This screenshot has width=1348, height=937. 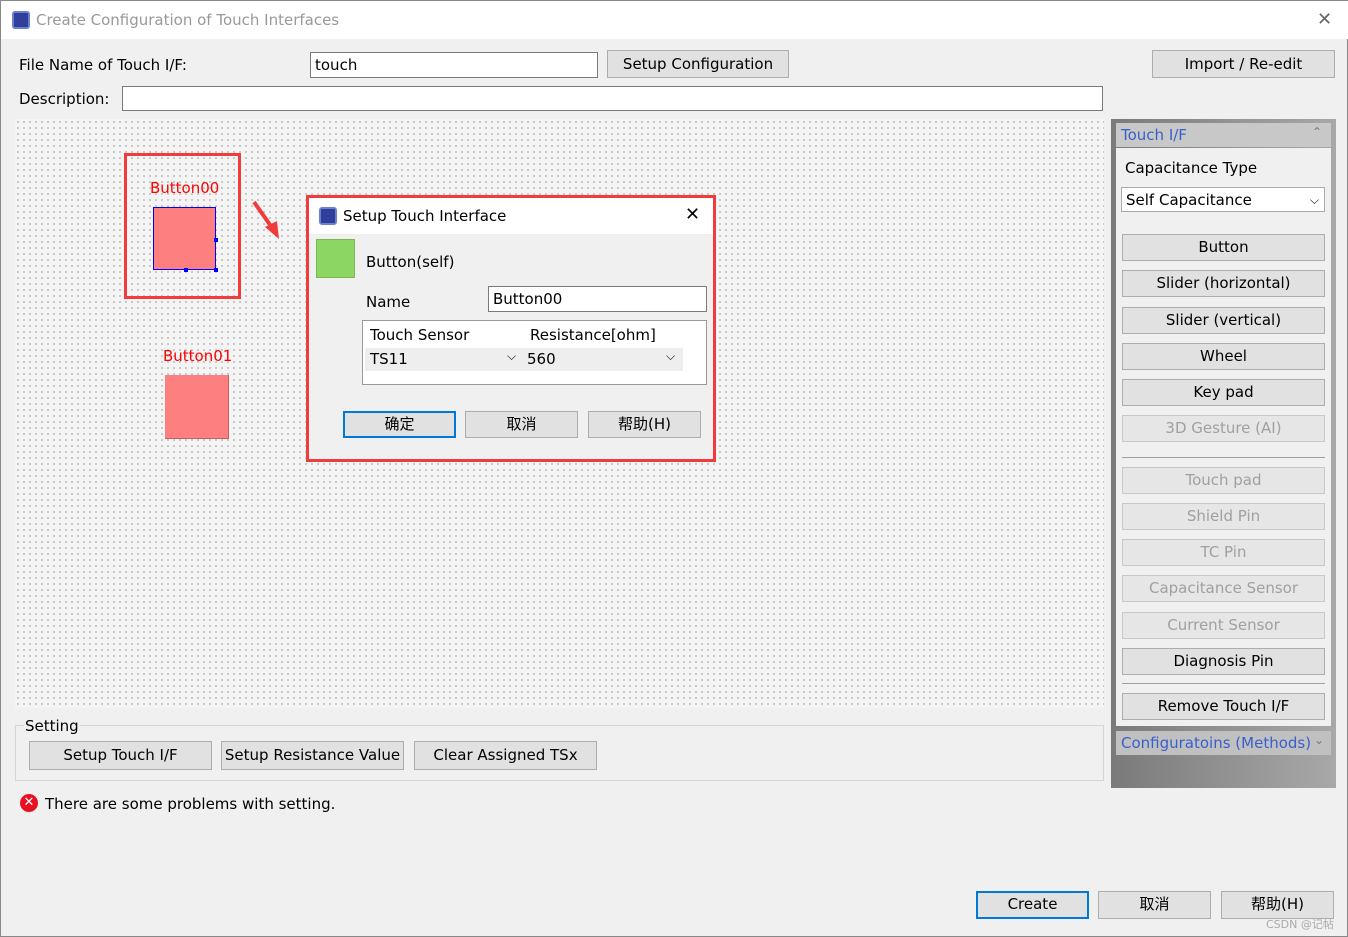 I want to click on methods-header: Configuratoins (Methods) ⌄, so click(x=1223, y=743).